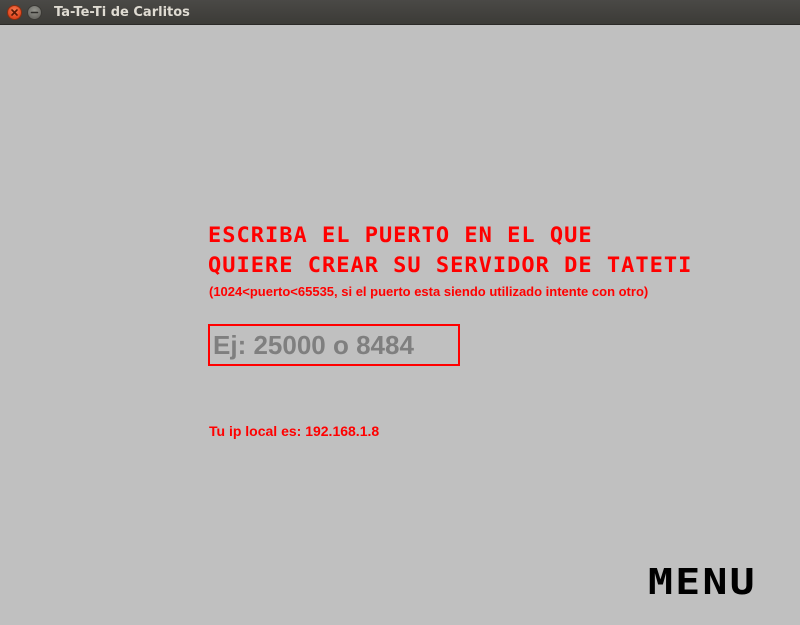 The image size is (800, 625). What do you see at coordinates (294, 431) in the screenshot?
I see `local-ip-text: Tu ip local es: 192.168.1.8` at bounding box center [294, 431].